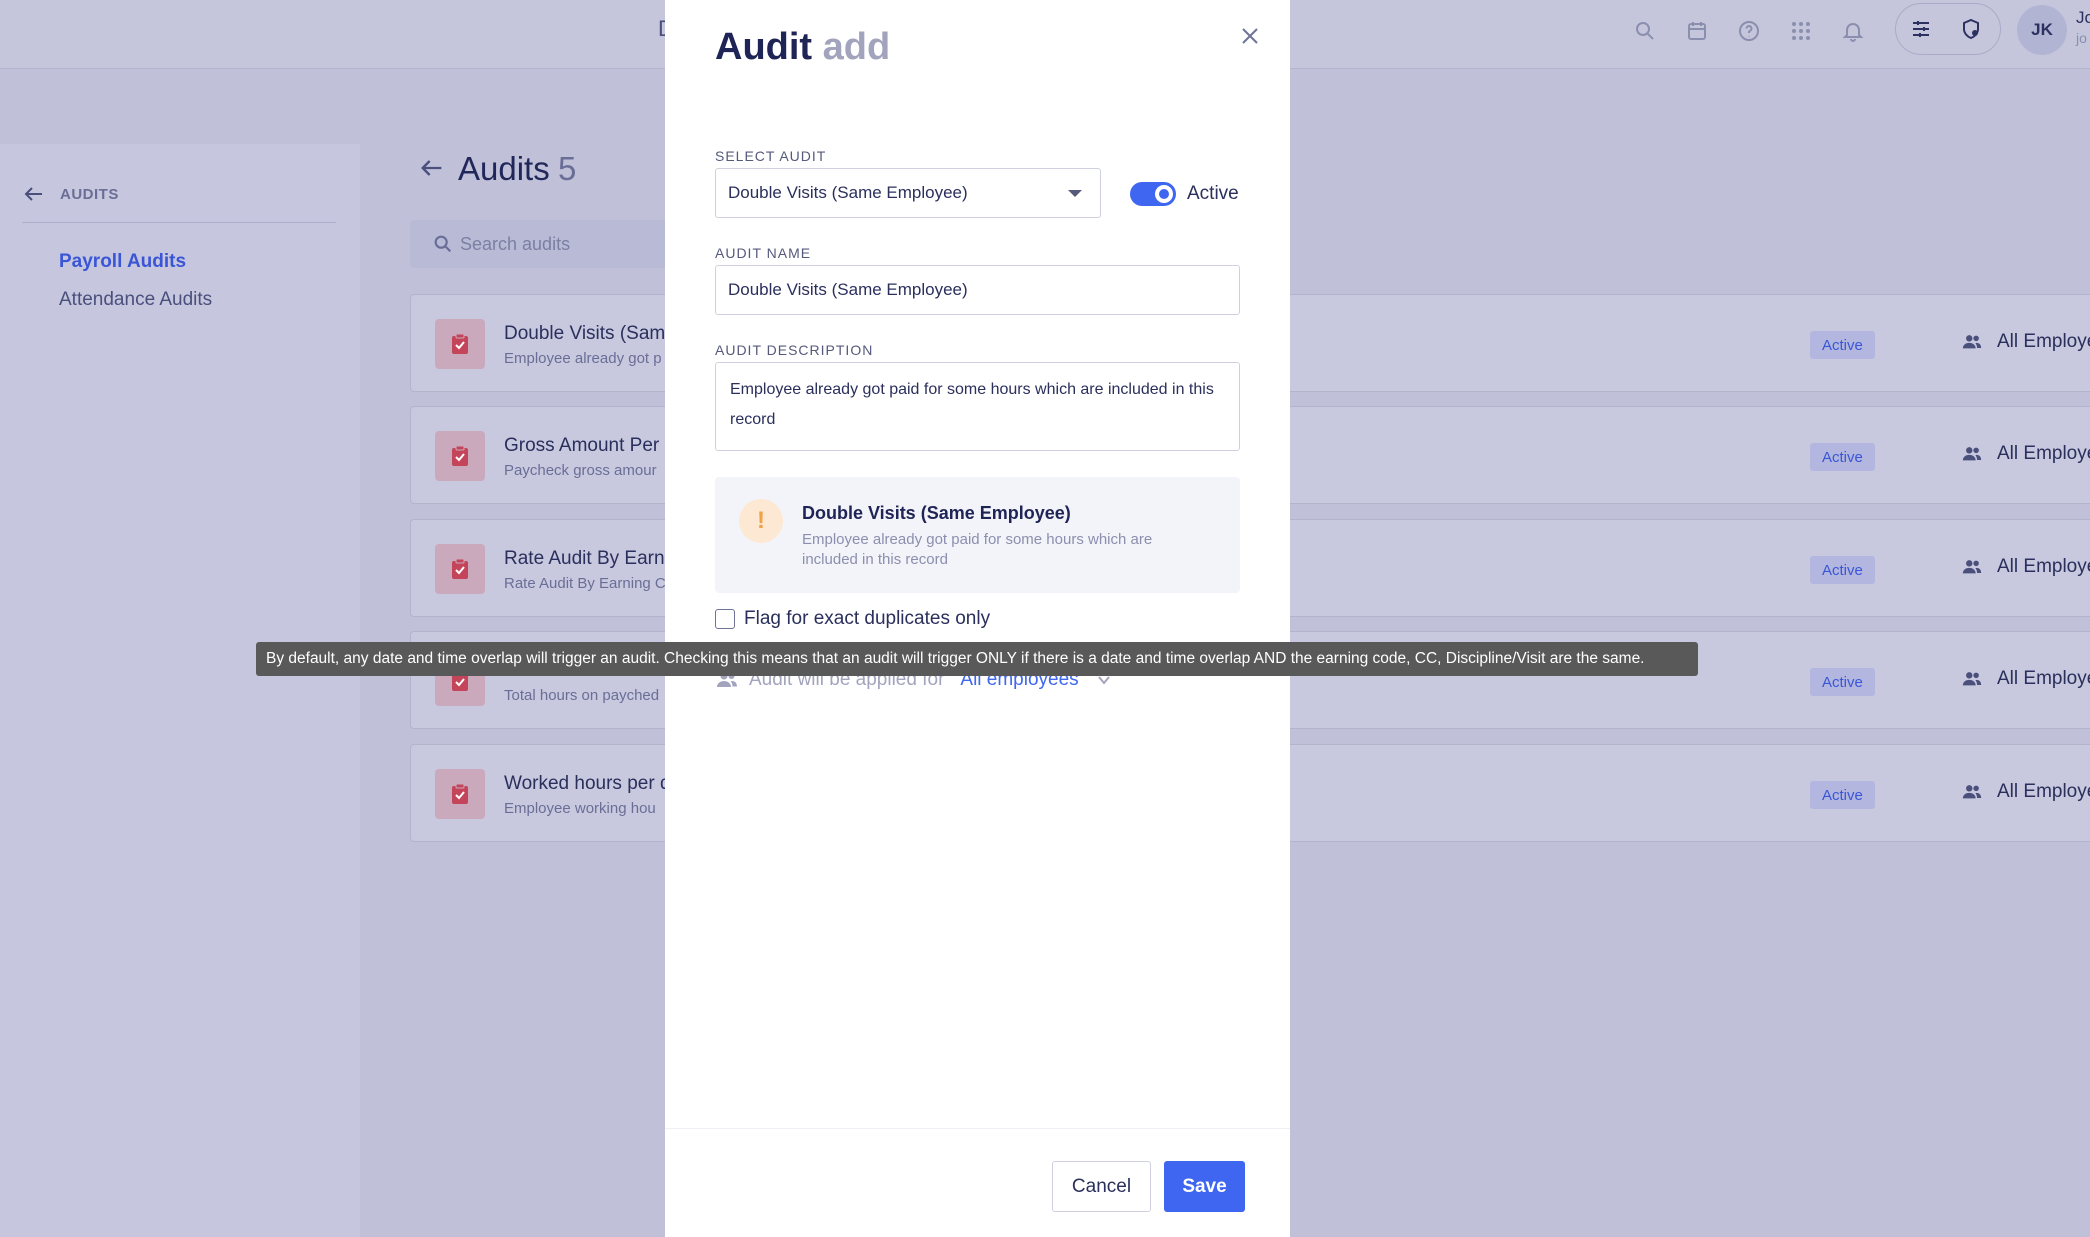  Describe the element at coordinates (763, 253) in the screenshot. I see `audit-name-label: AUDIT NAME` at that location.